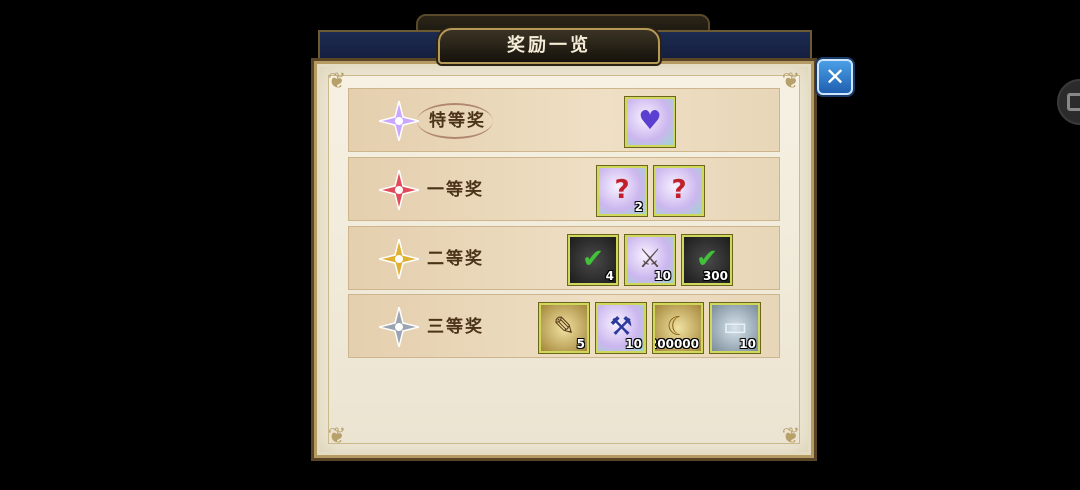 The width and height of the screenshot is (1080, 490). Describe the element at coordinates (707, 260) in the screenshot. I see `reward-item: ✔ 300` at that location.